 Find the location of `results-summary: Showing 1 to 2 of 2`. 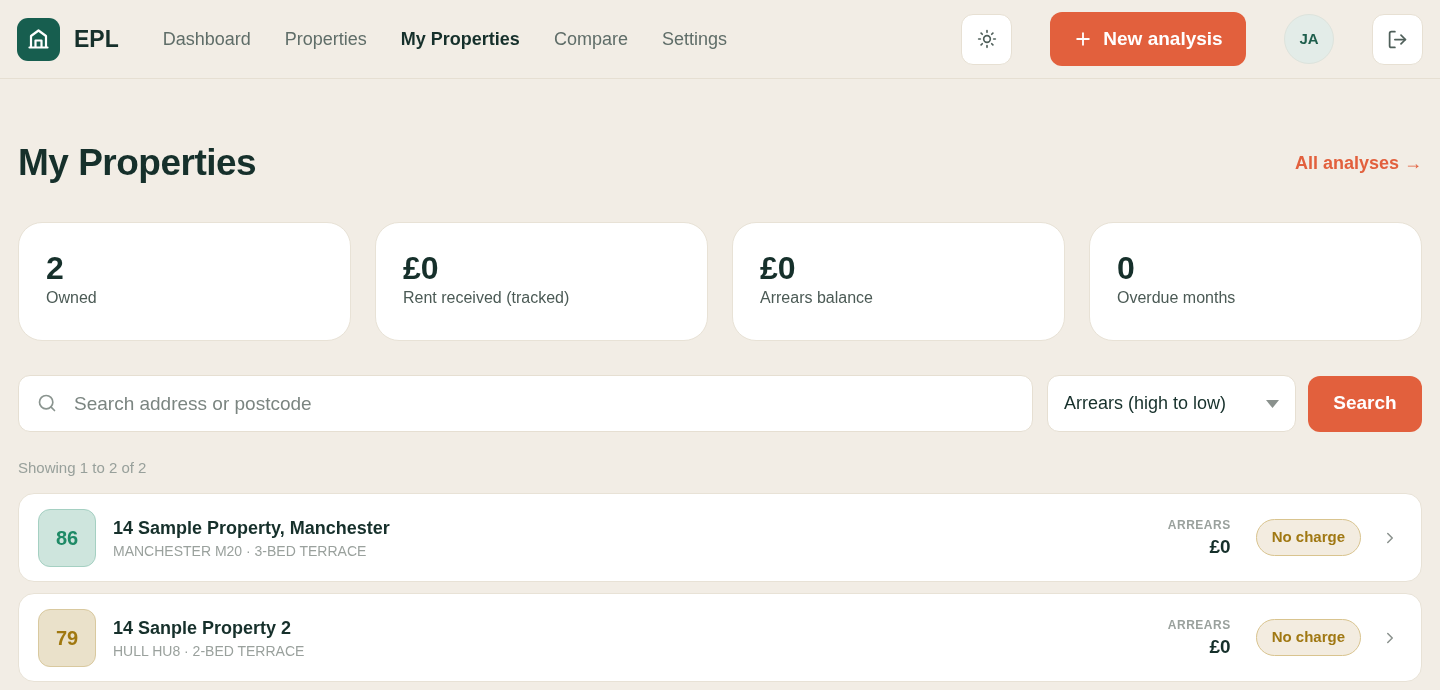

results-summary: Showing 1 to 2 of 2 is located at coordinates (82, 468).